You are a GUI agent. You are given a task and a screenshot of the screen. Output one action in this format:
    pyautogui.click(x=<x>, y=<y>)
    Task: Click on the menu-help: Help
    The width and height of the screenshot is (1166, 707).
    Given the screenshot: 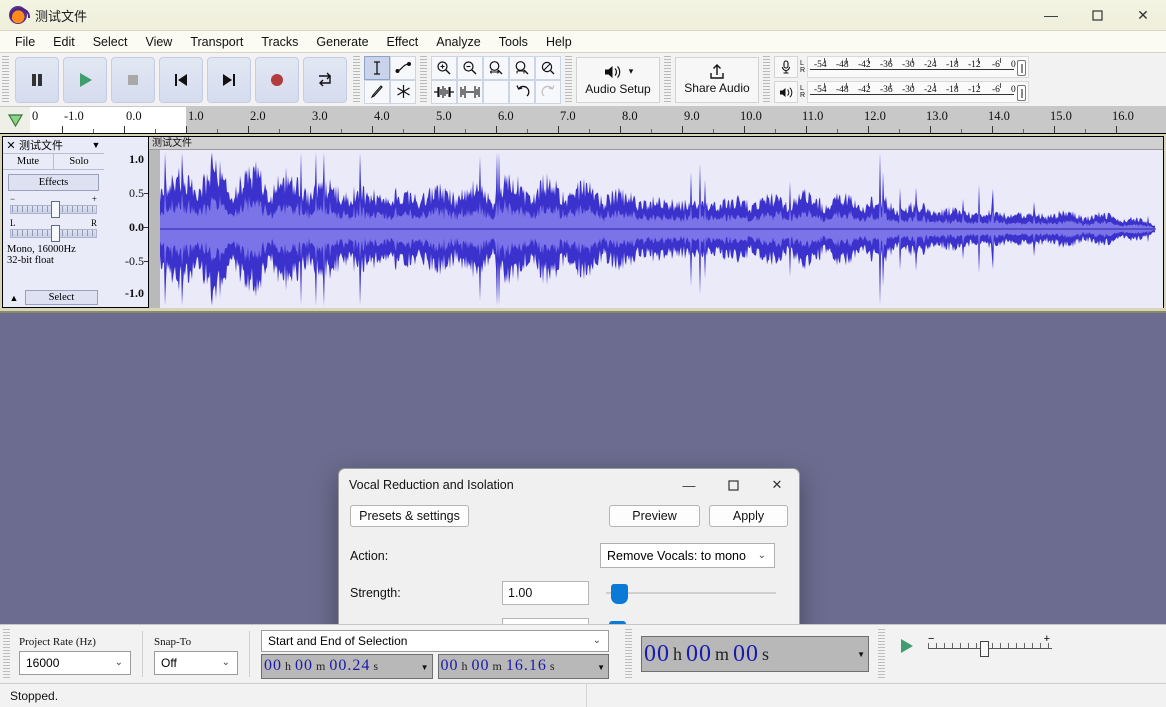 What is the action you would take?
    pyautogui.click(x=559, y=42)
    